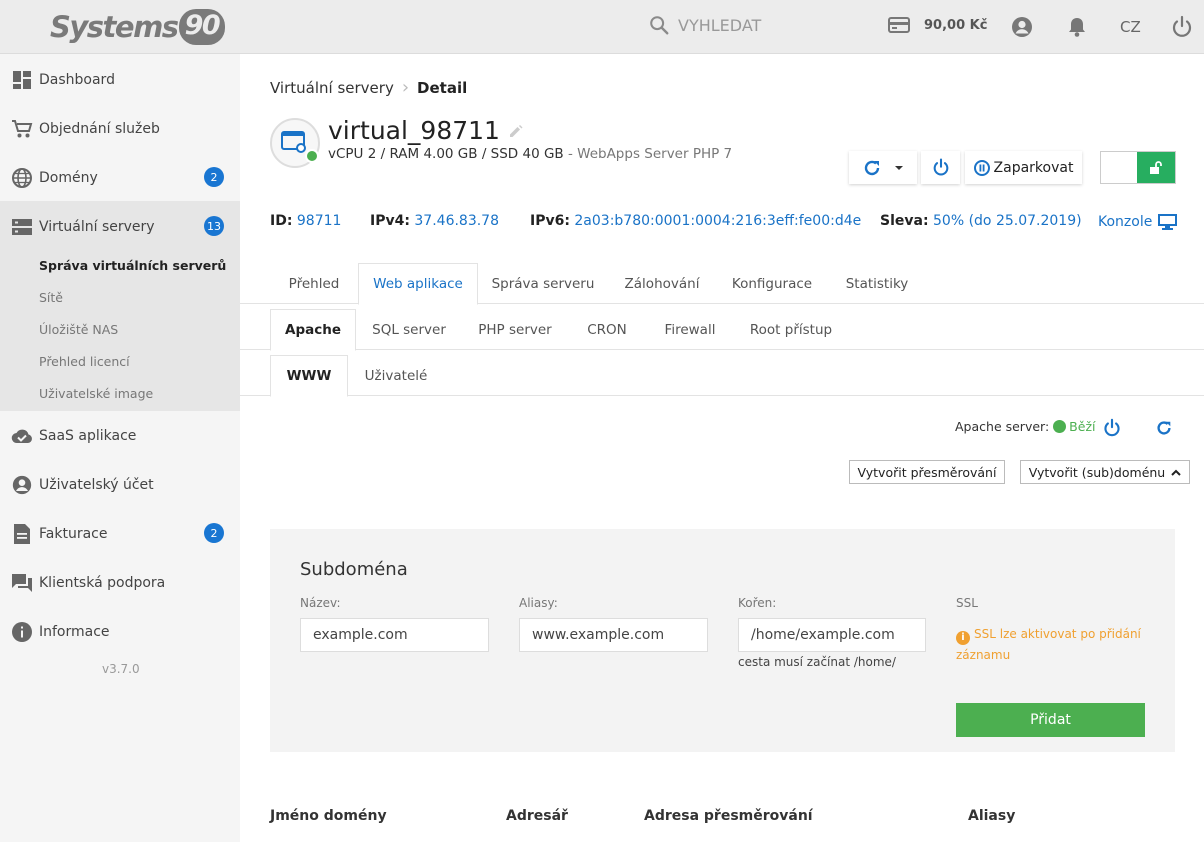 The height and width of the screenshot is (842, 1204). Describe the element at coordinates (354, 569) in the screenshot. I see `form-title: Subdoména` at that location.